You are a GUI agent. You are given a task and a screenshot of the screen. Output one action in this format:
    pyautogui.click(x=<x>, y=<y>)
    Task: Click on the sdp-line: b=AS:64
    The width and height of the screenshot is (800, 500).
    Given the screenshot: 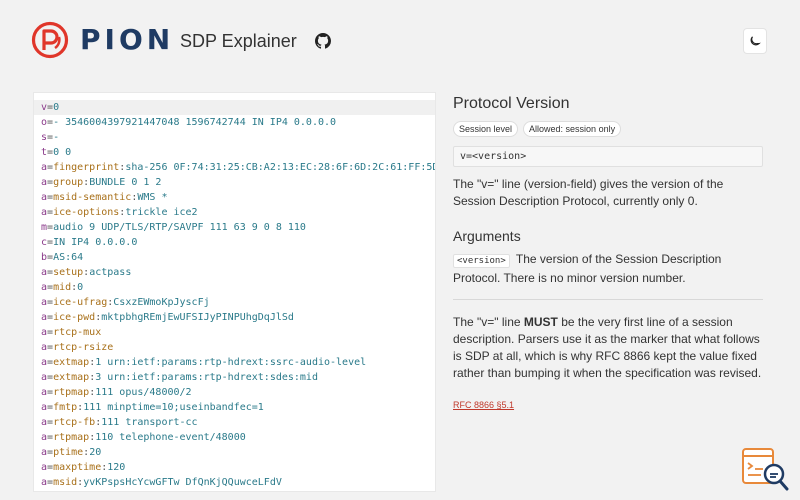 What is the action you would take?
    pyautogui.click(x=234, y=257)
    